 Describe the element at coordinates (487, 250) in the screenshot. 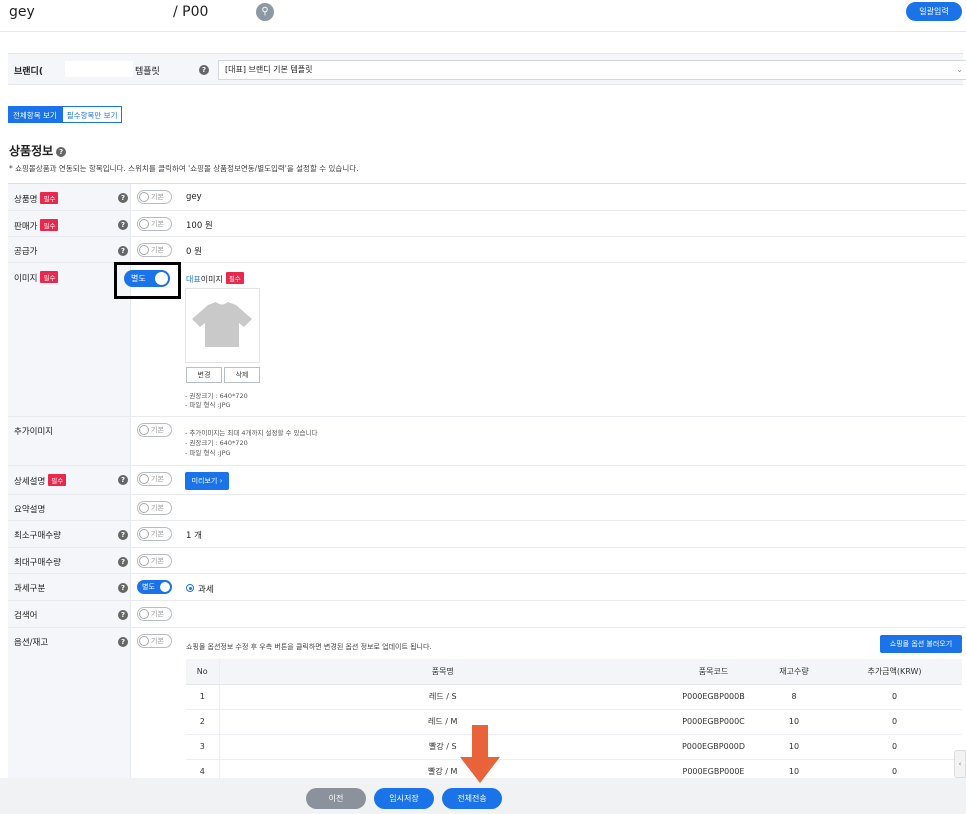

I see `row-supply-price: 공급가 ? 기본 0 원` at that location.